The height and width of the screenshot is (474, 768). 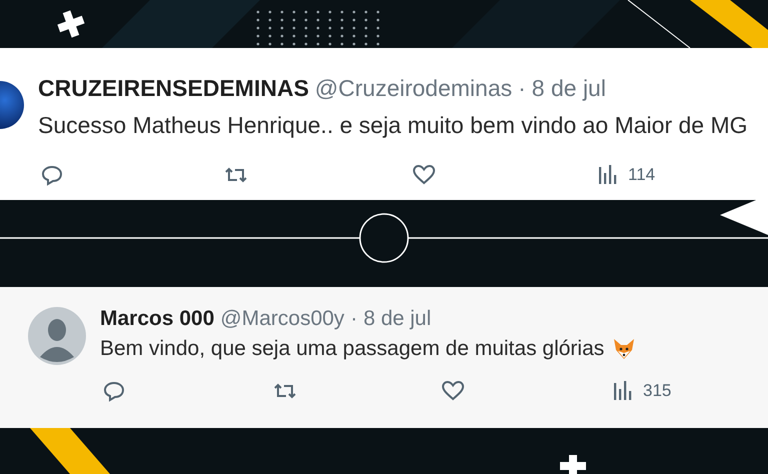 I want to click on views-count: 315, so click(x=641, y=391).